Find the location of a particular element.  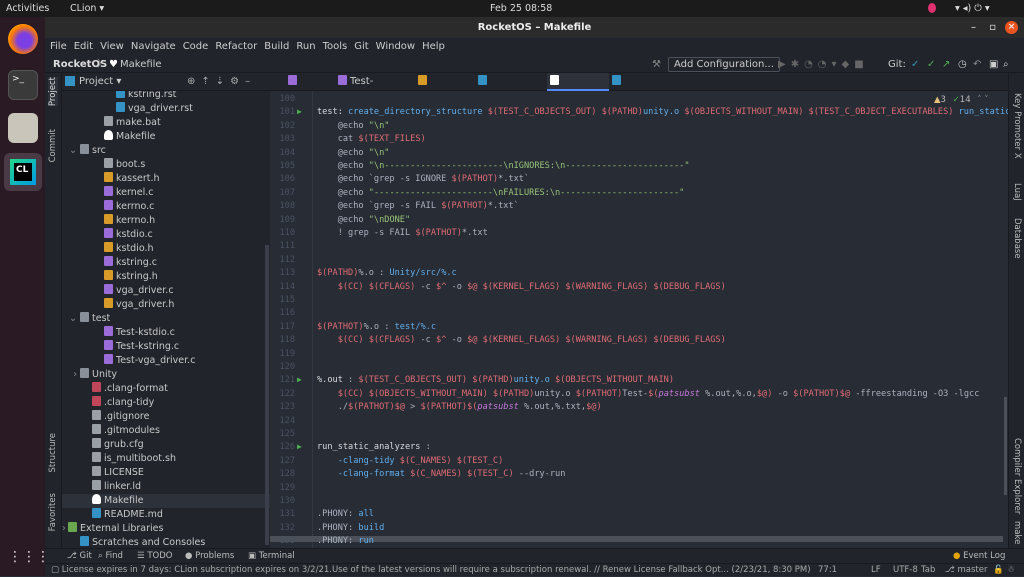

tree-item: vga_driver.rst is located at coordinates (166, 109).